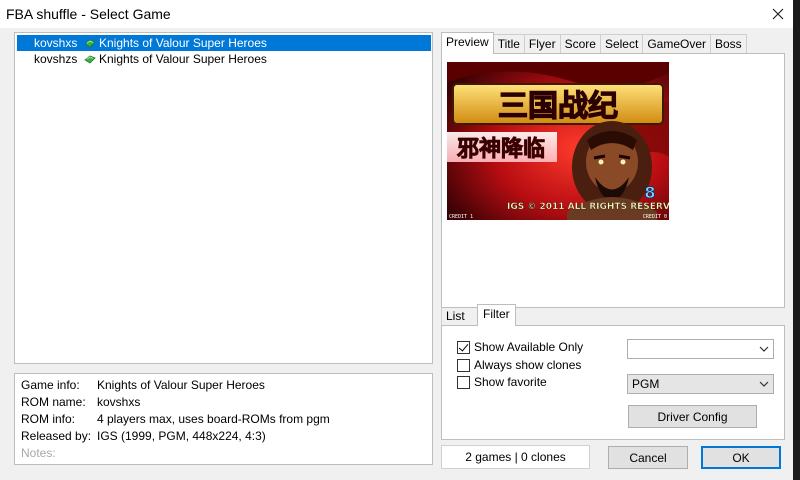 This screenshot has width=800, height=480. What do you see at coordinates (508, 44) in the screenshot?
I see `tab-title: Title` at bounding box center [508, 44].